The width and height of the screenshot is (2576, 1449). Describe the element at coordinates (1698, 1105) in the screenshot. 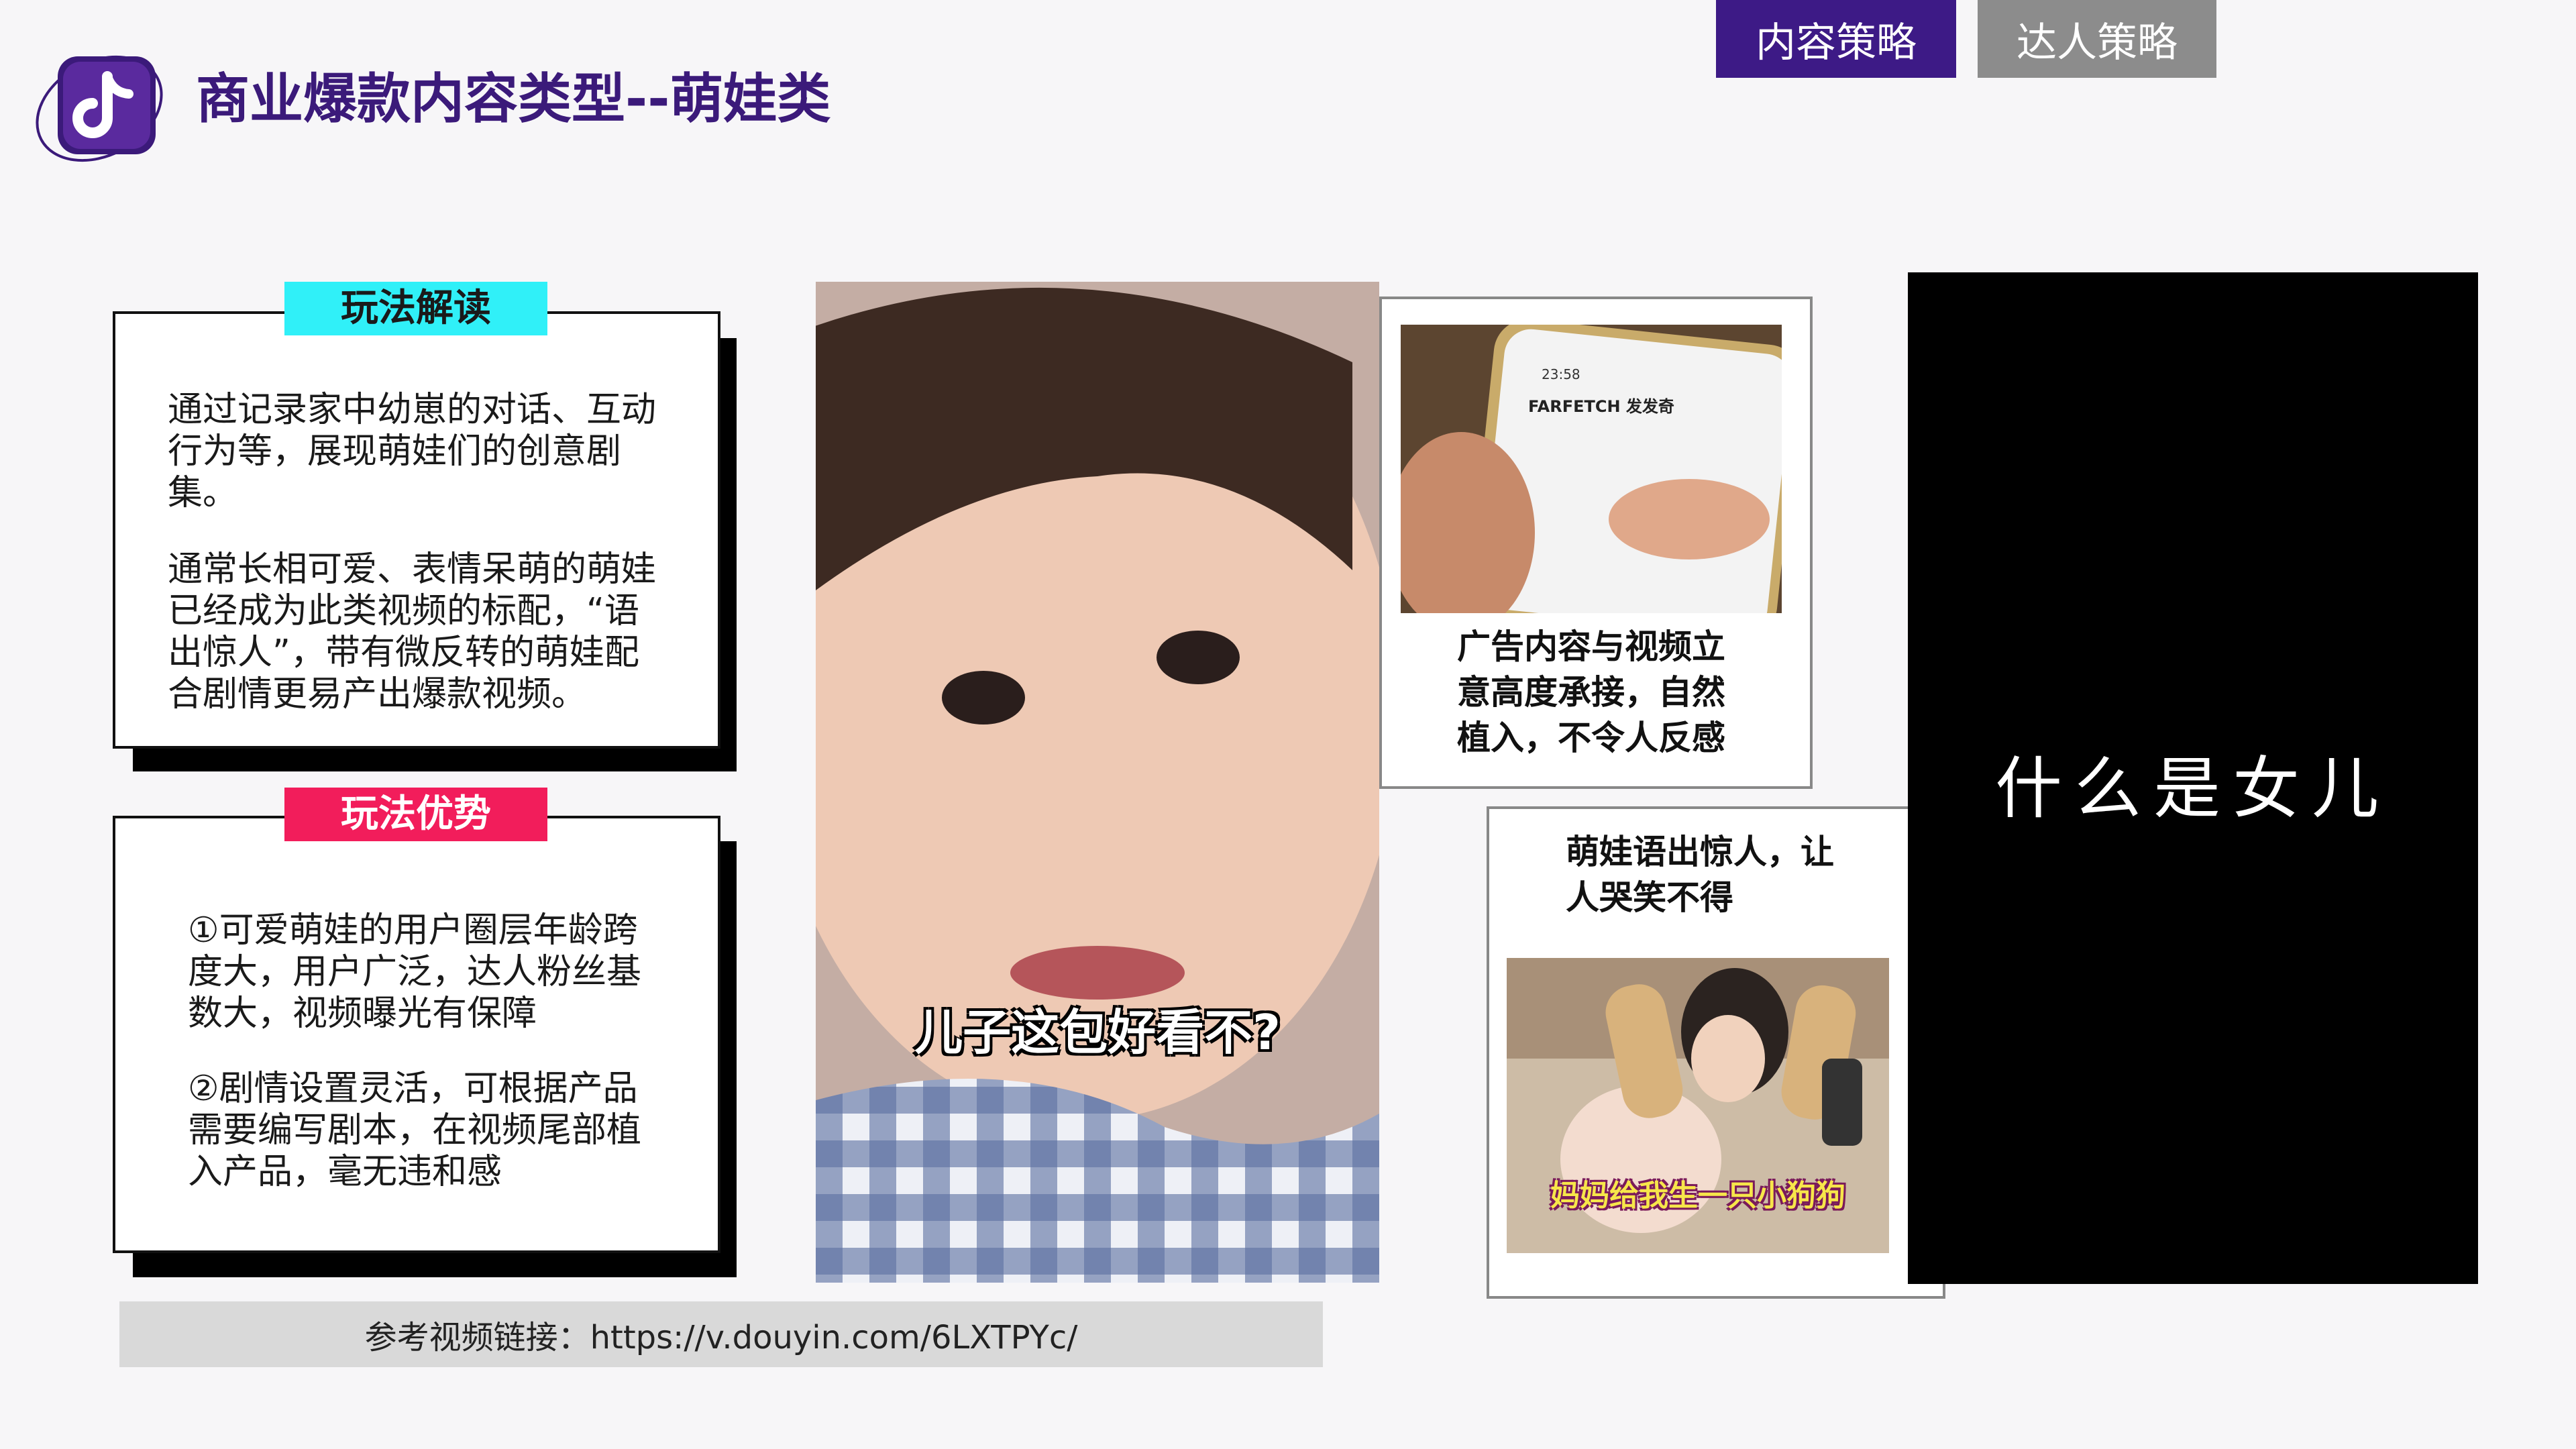

I see `kid-video-thumbnail: 妈妈给我生一只小狗狗` at that location.